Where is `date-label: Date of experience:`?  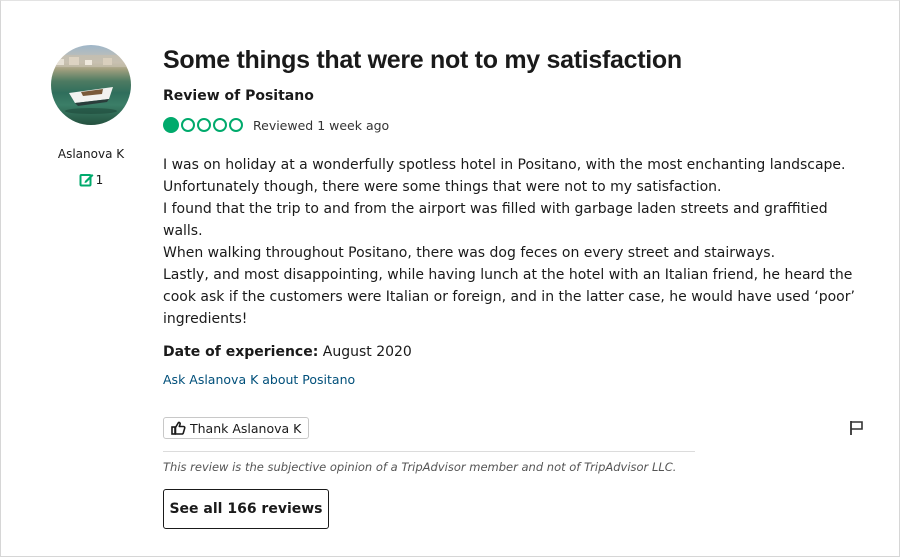 date-label: Date of experience: is located at coordinates (241, 352).